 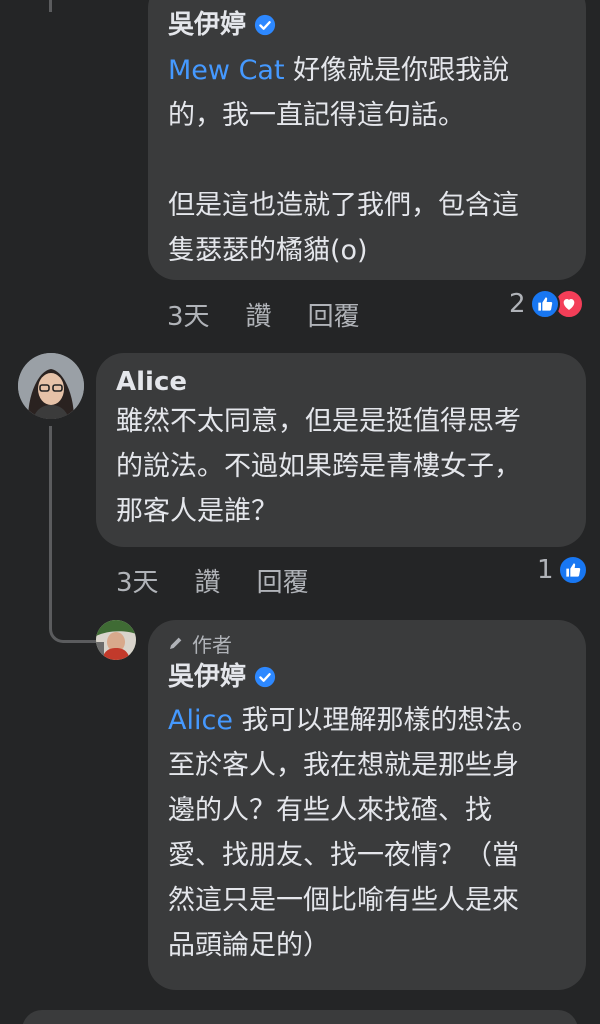 I want to click on thread-line, so click(x=50, y=6).